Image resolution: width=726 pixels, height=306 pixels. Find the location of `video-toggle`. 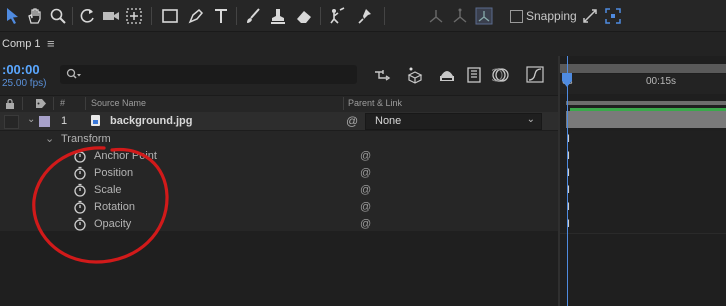

video-toggle is located at coordinates (11, 122).